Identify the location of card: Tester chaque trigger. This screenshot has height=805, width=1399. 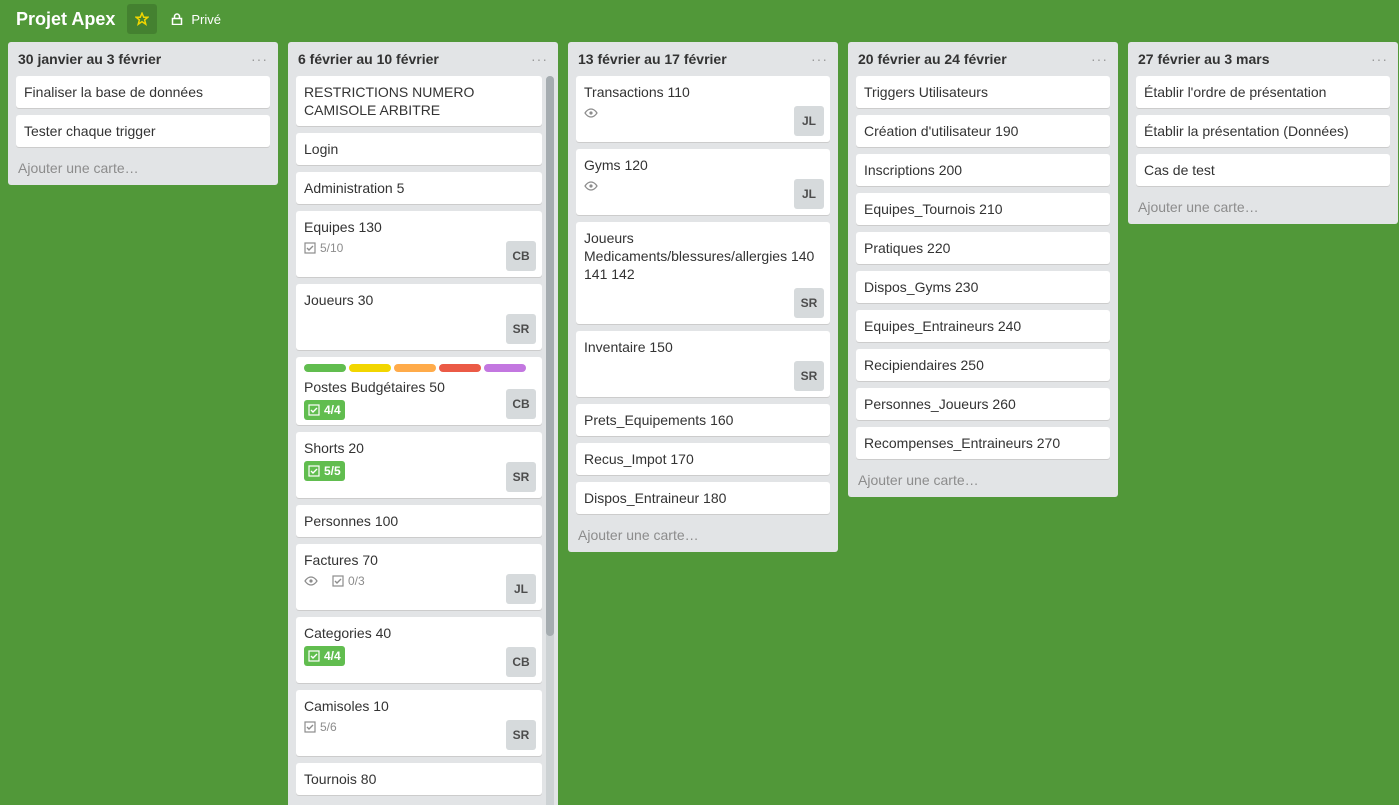
(143, 131).